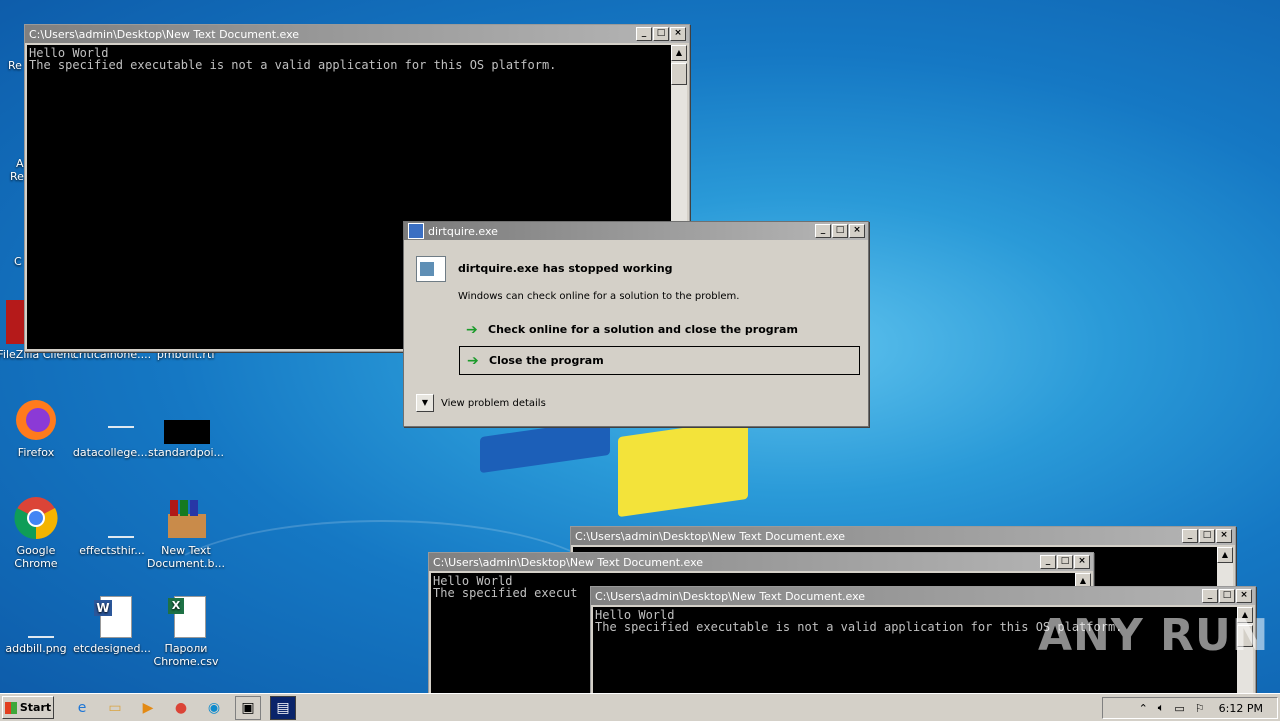 The width and height of the screenshot is (1280, 721). I want to click on network-icon: ▭, so click(1179, 708).